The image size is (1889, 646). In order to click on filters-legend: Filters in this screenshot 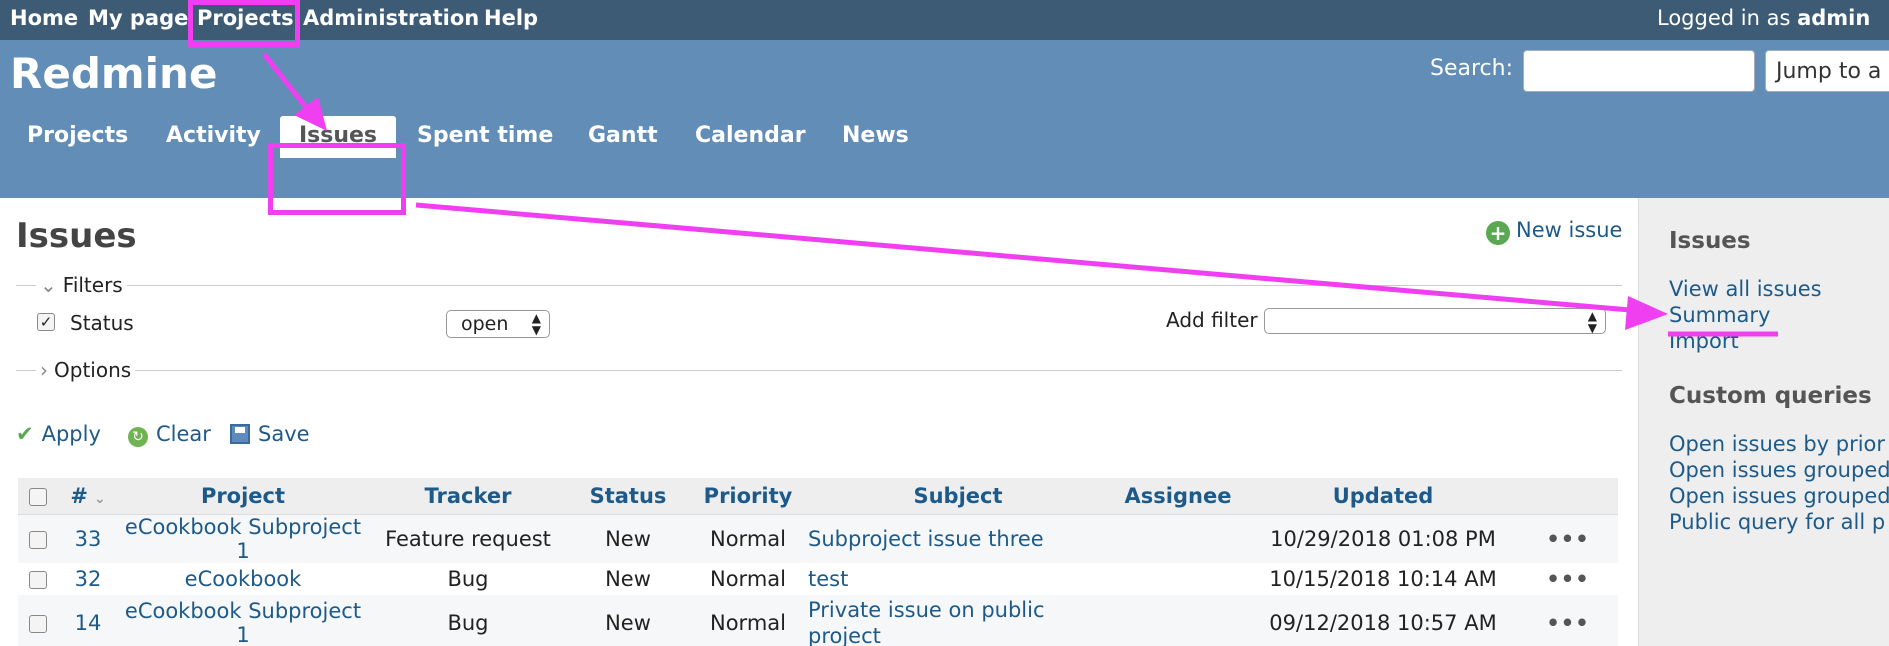, I will do `click(92, 285)`.